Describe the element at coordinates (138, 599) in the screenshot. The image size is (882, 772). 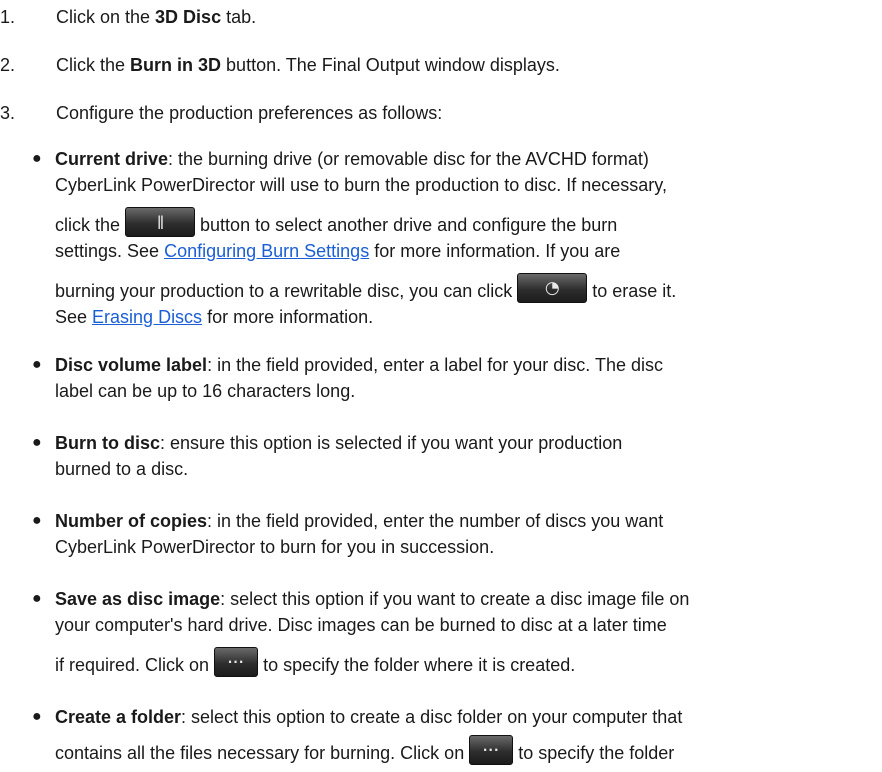
I see `term-save-as-disc-image: Save as disc image` at that location.